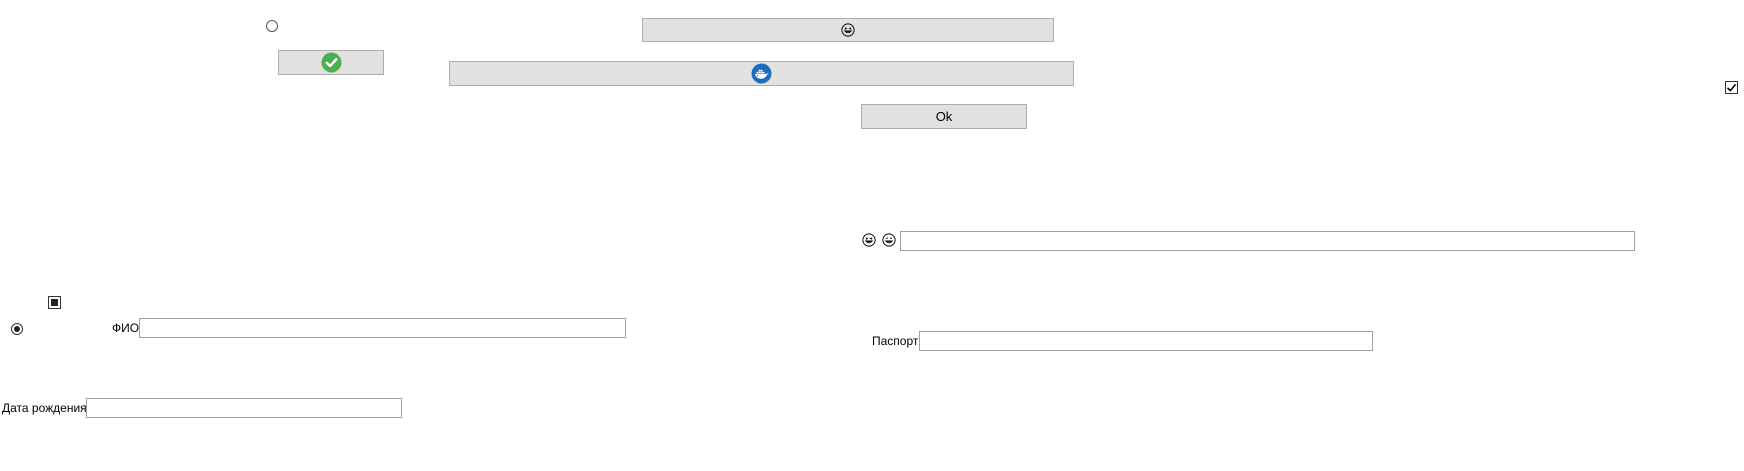  Describe the element at coordinates (895, 341) in the screenshot. I see `passport-label: Паспорт` at that location.